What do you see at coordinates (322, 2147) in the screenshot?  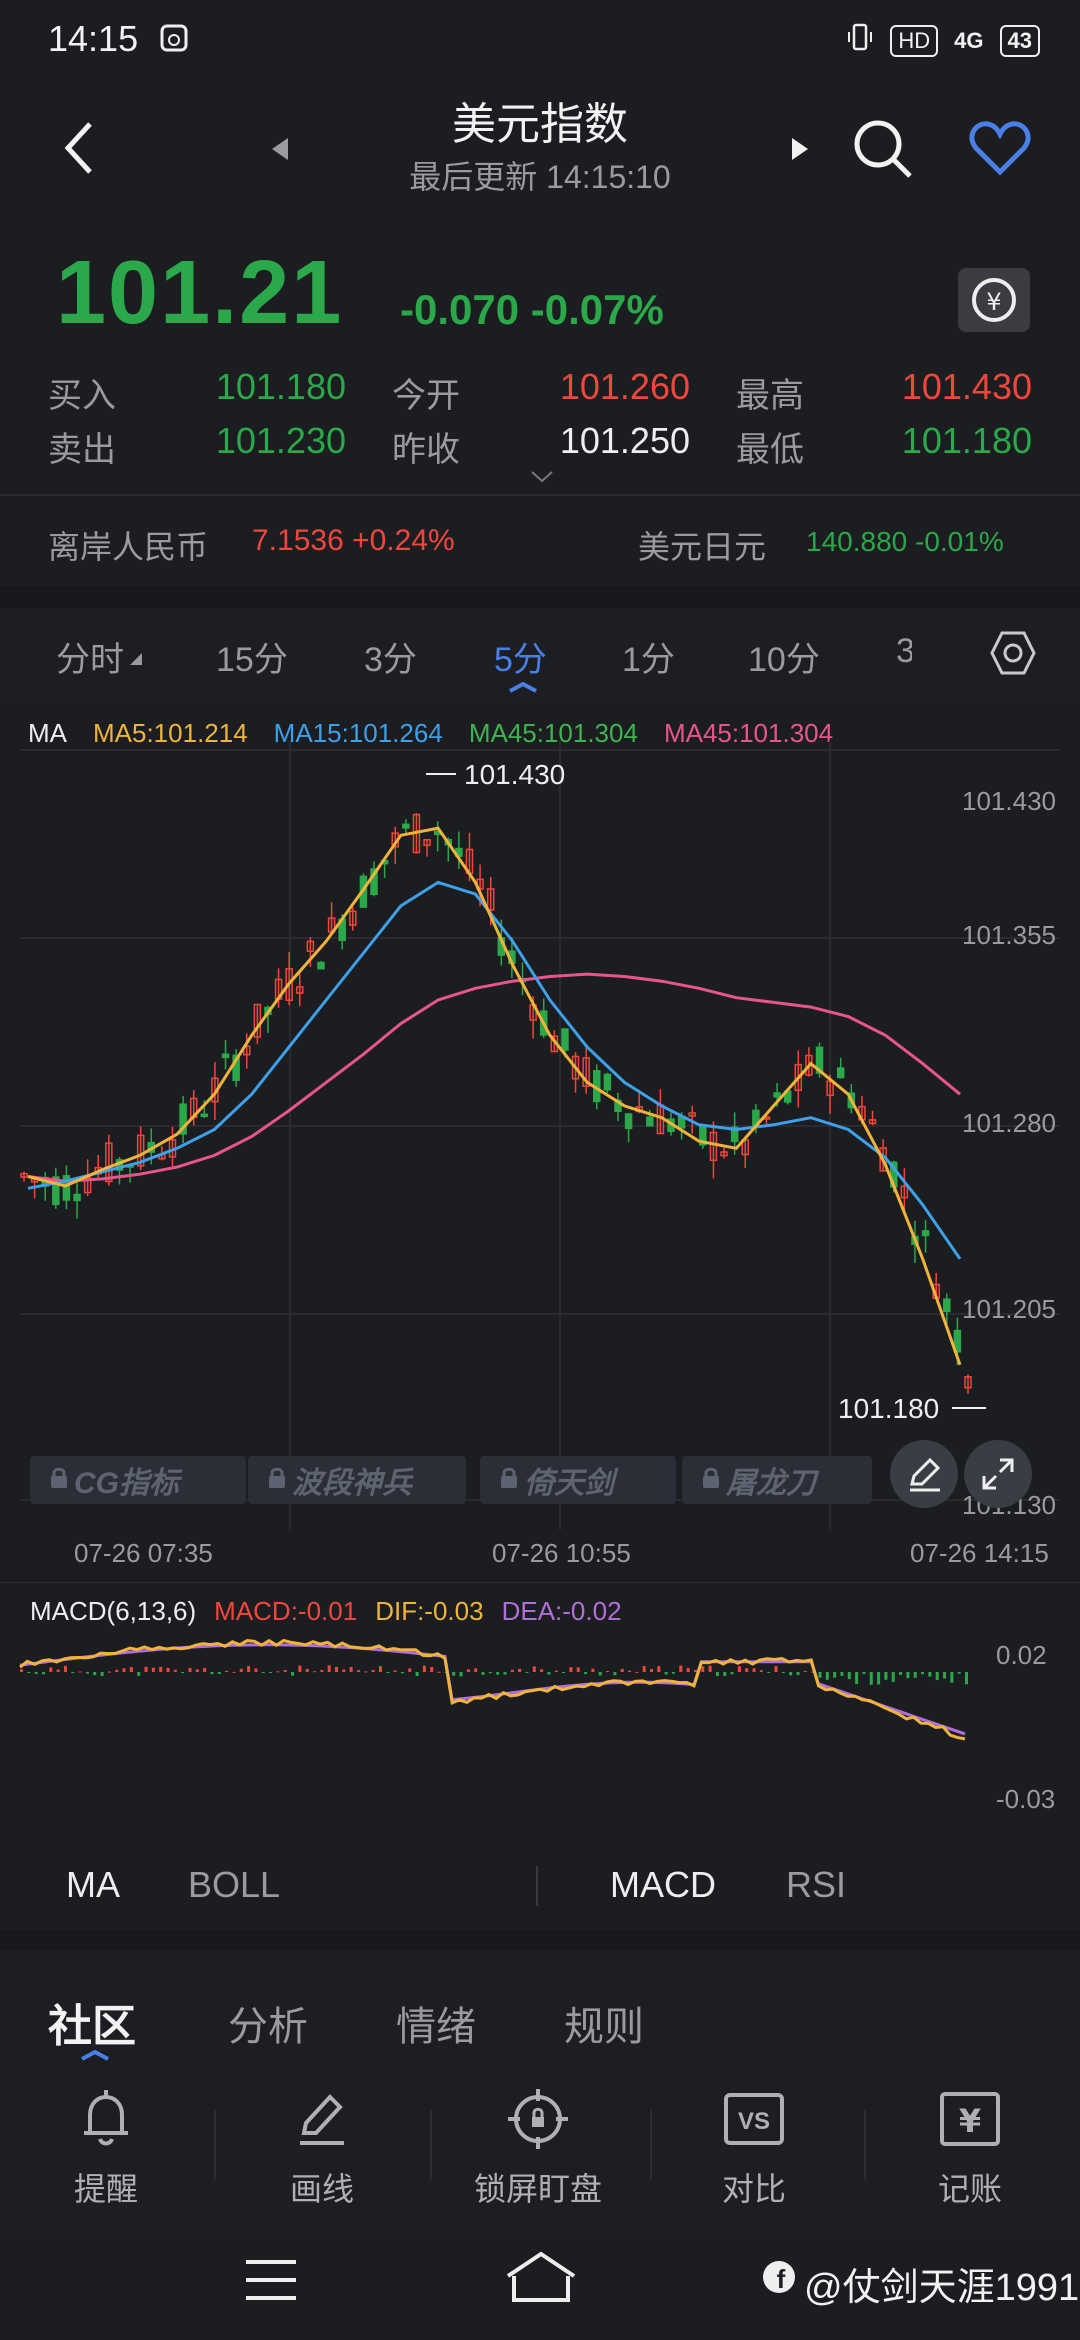 I see `toolbar-draw-line: 画线` at bounding box center [322, 2147].